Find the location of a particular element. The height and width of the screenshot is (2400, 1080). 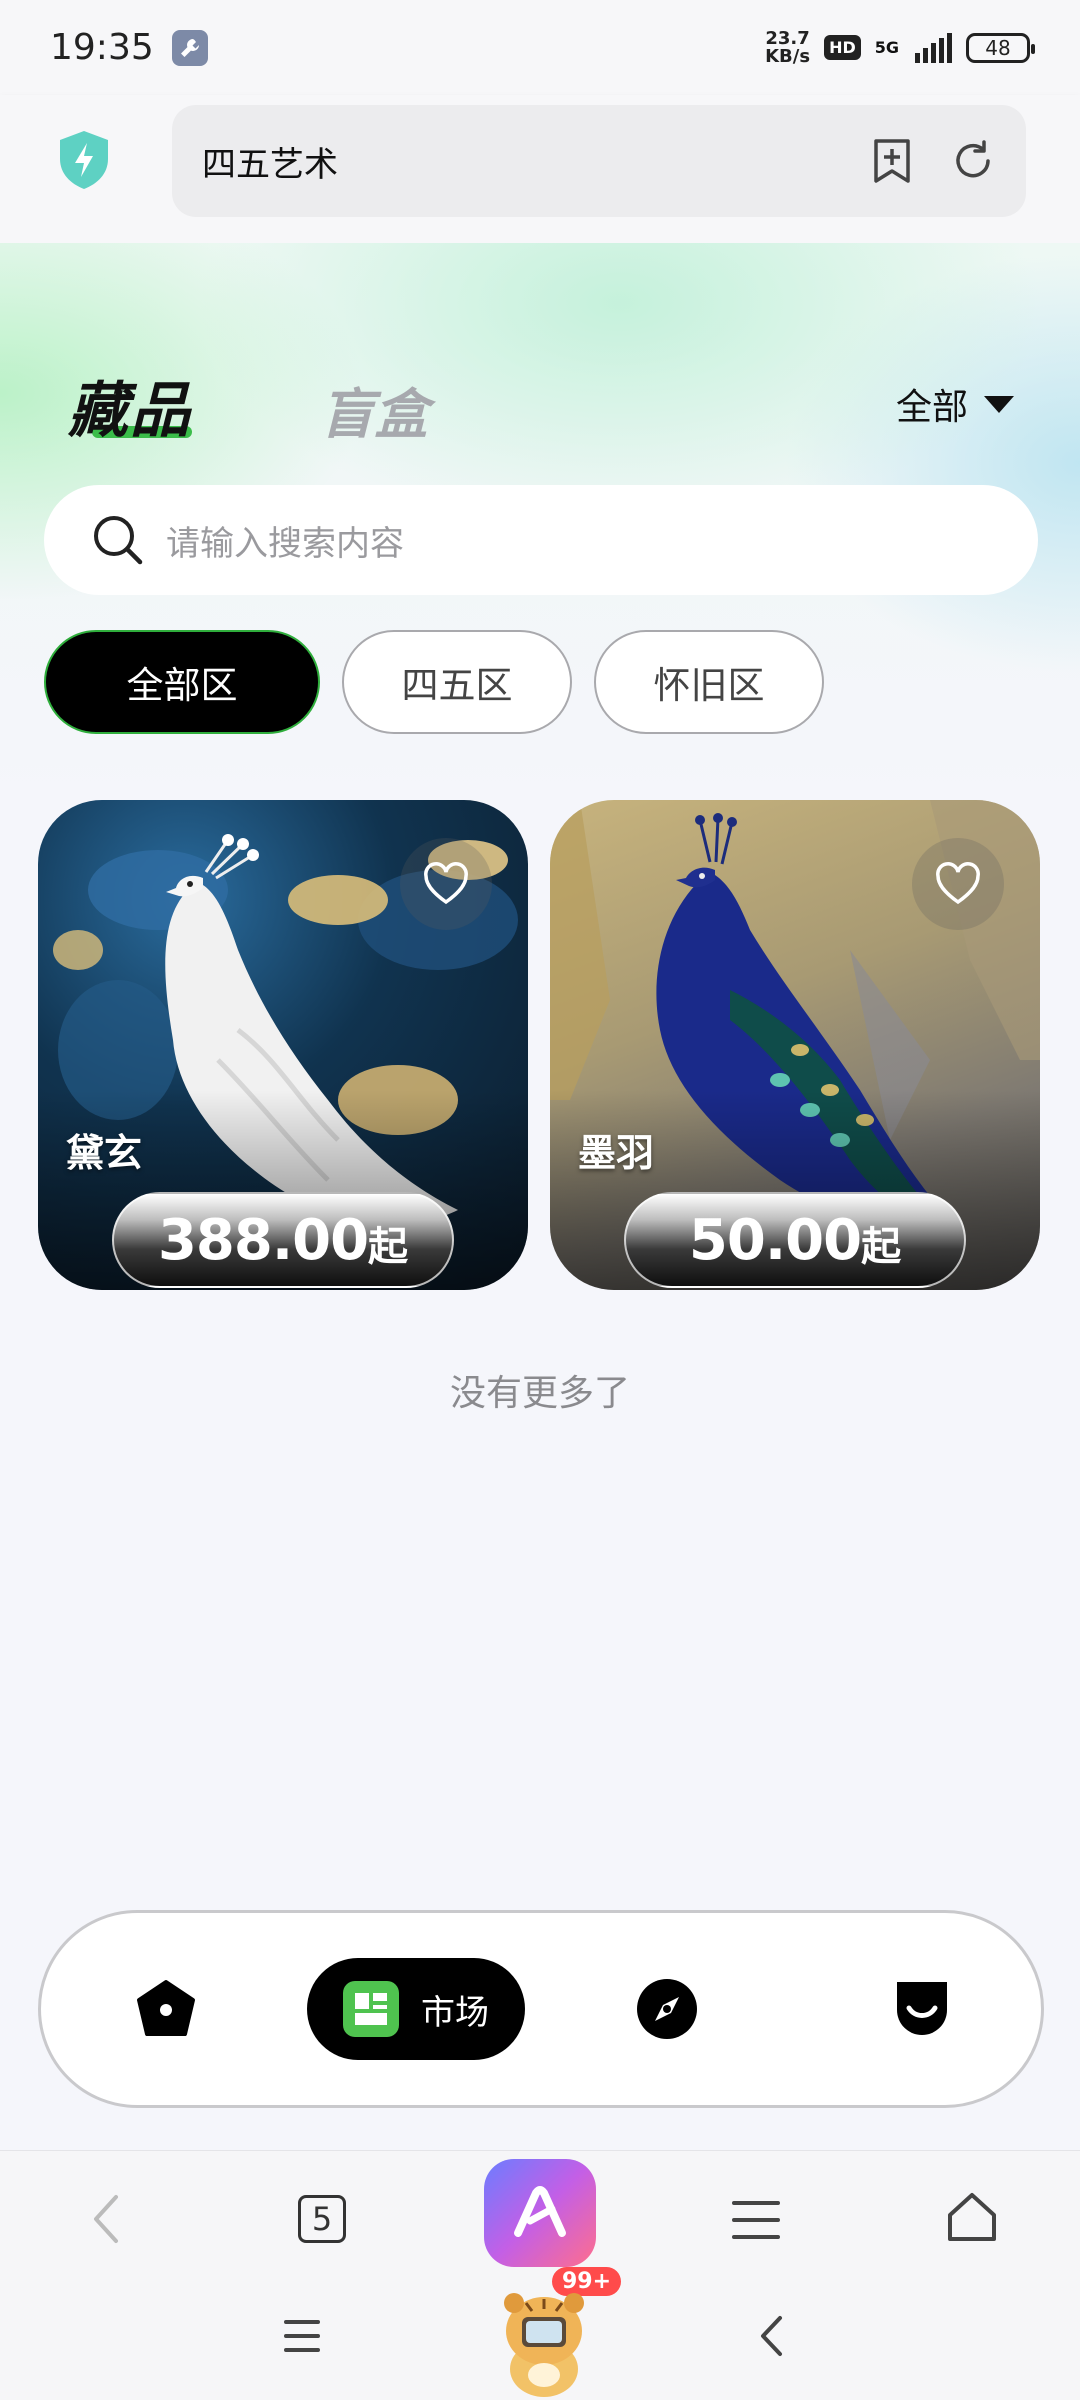

ai-assistant-button is located at coordinates (540, 2213).